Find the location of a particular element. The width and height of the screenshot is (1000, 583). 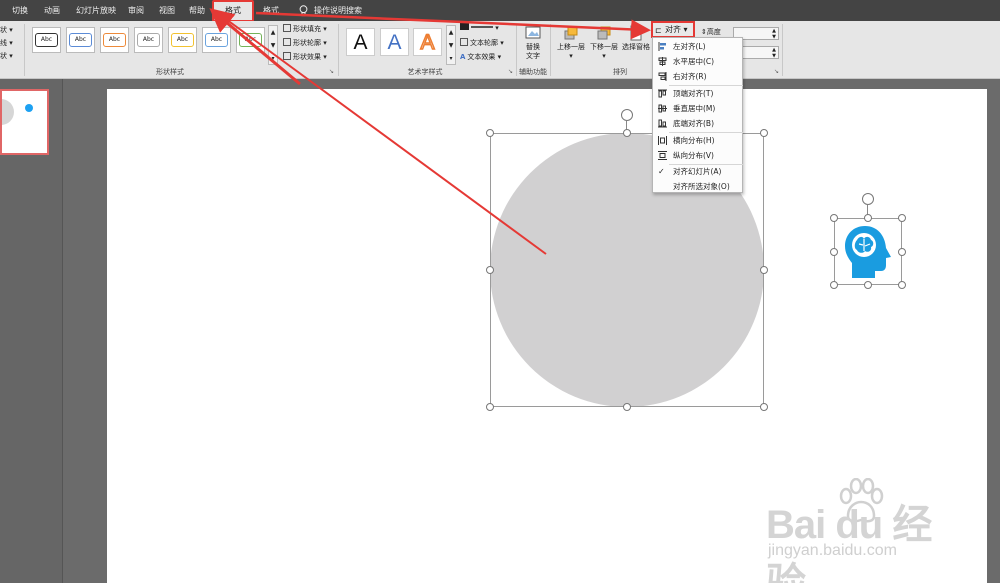

tab-format-picture: 格式 is located at coordinates (271, 10).